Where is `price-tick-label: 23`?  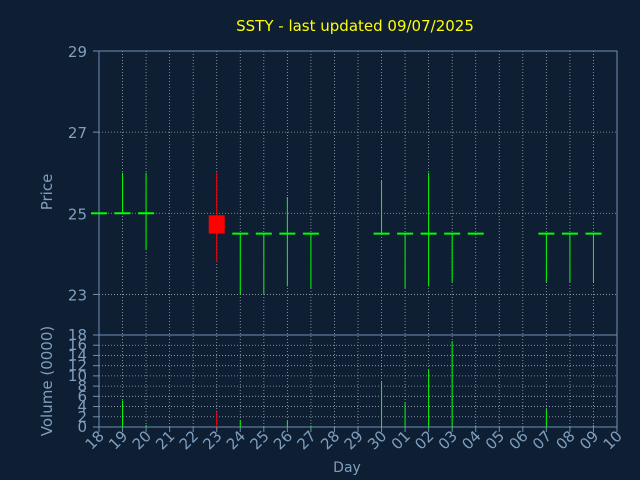 price-tick-label: 23 is located at coordinates (77, 295).